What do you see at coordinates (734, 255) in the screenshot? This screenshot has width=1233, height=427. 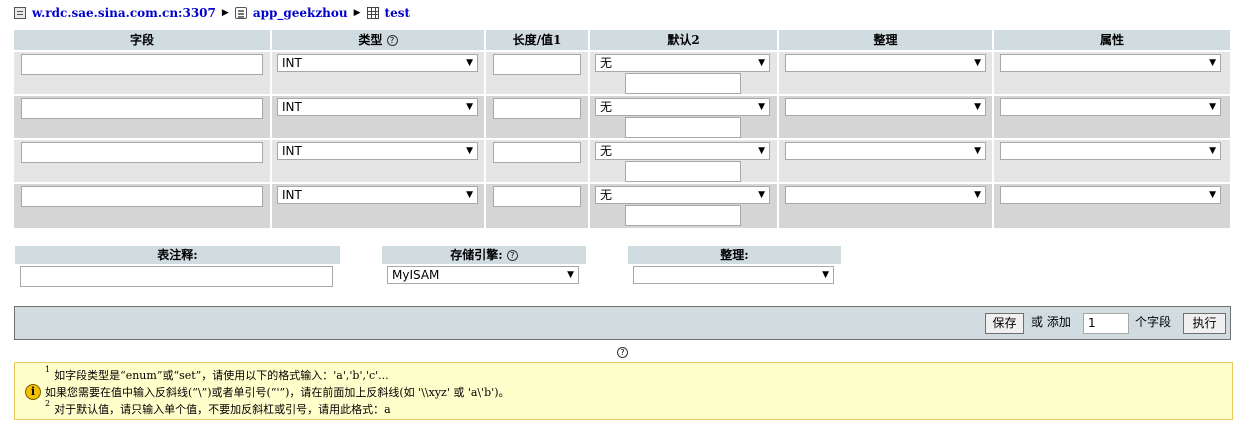 I see `table-collation-label: 整理:` at bounding box center [734, 255].